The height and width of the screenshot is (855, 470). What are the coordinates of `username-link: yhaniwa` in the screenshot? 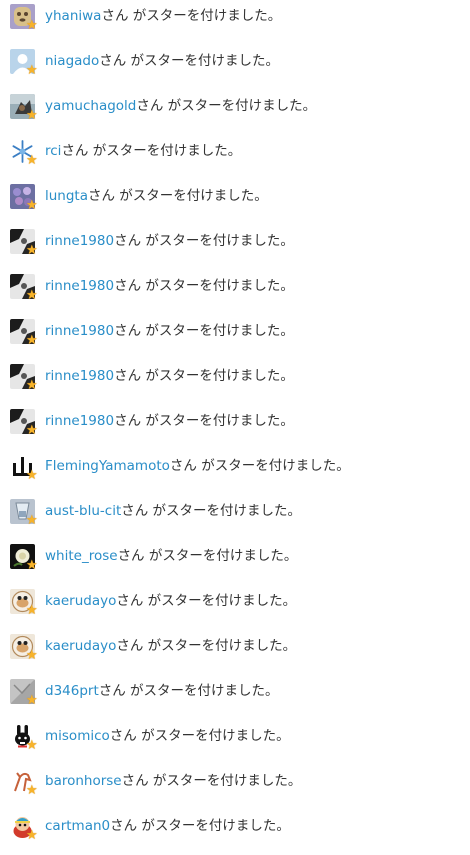 It's located at (73, 16).